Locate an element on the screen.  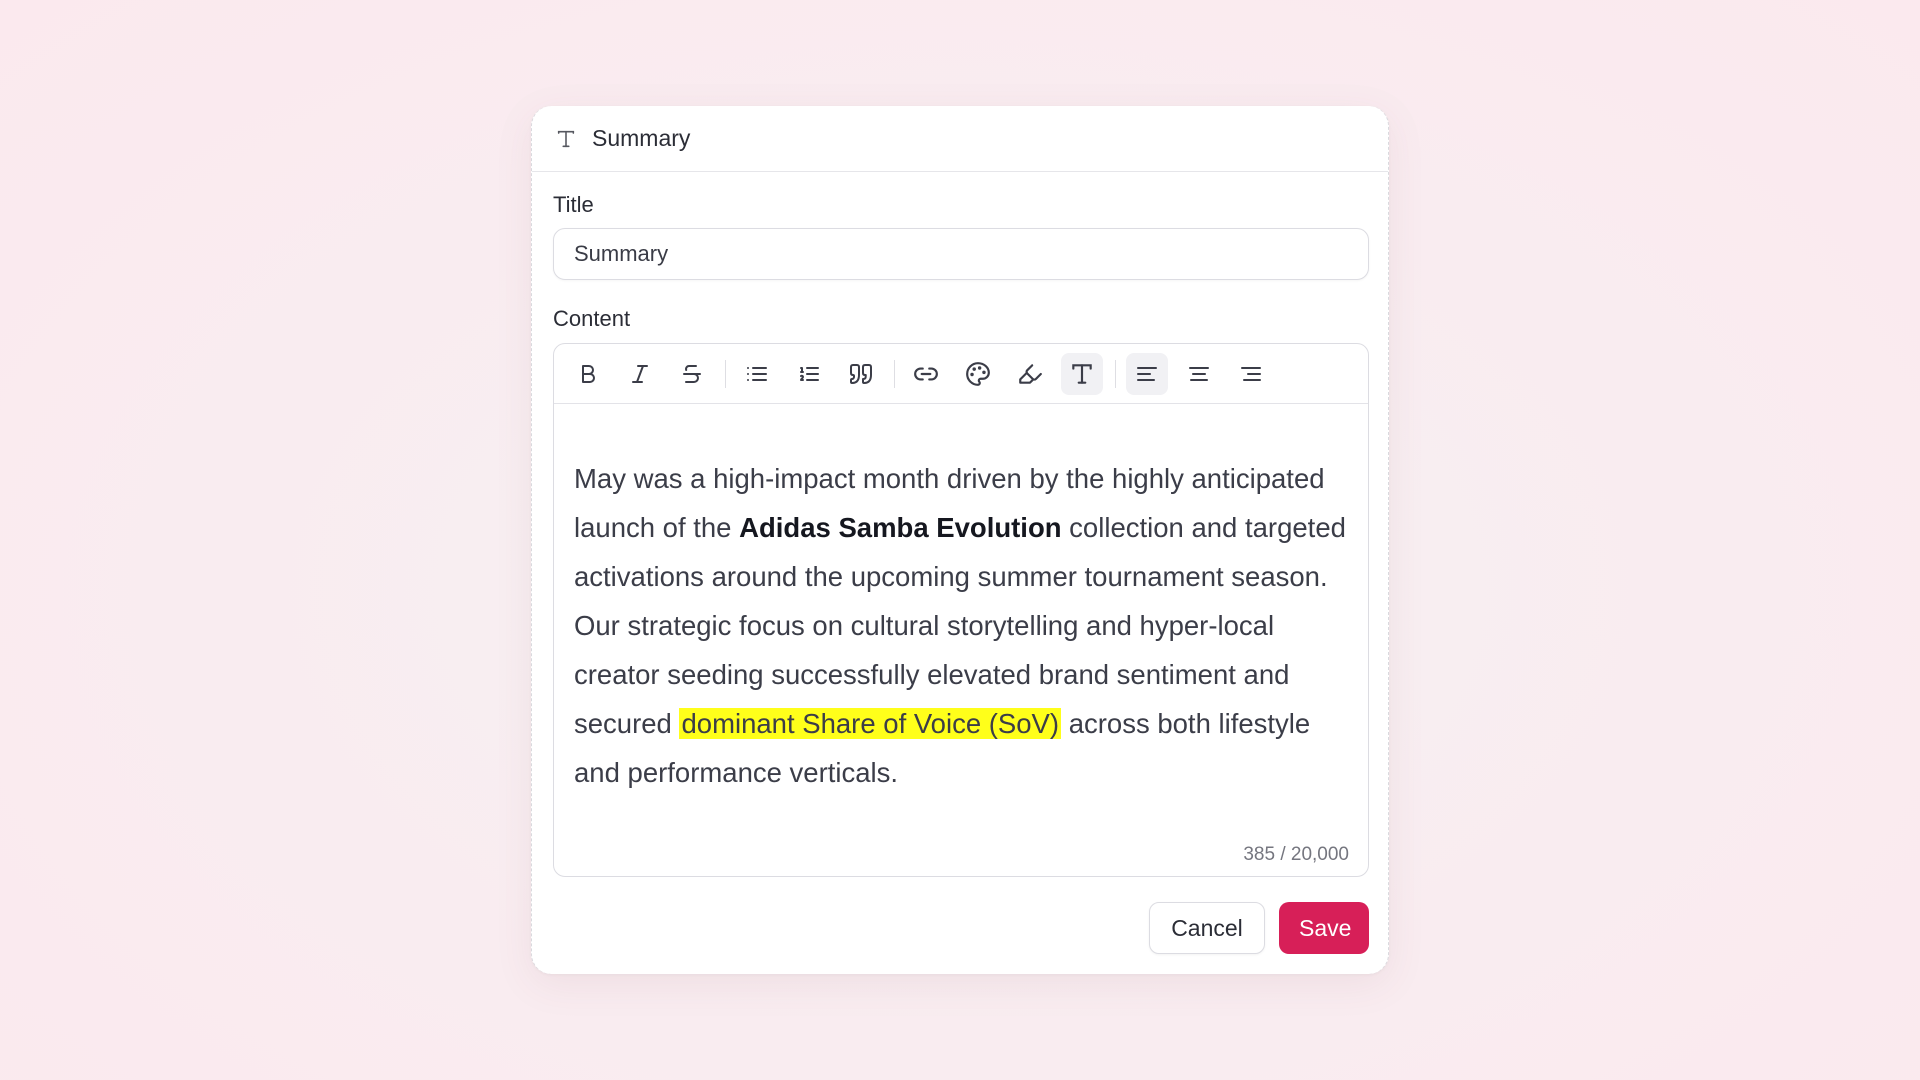
quote-icon is located at coordinates (861, 374).